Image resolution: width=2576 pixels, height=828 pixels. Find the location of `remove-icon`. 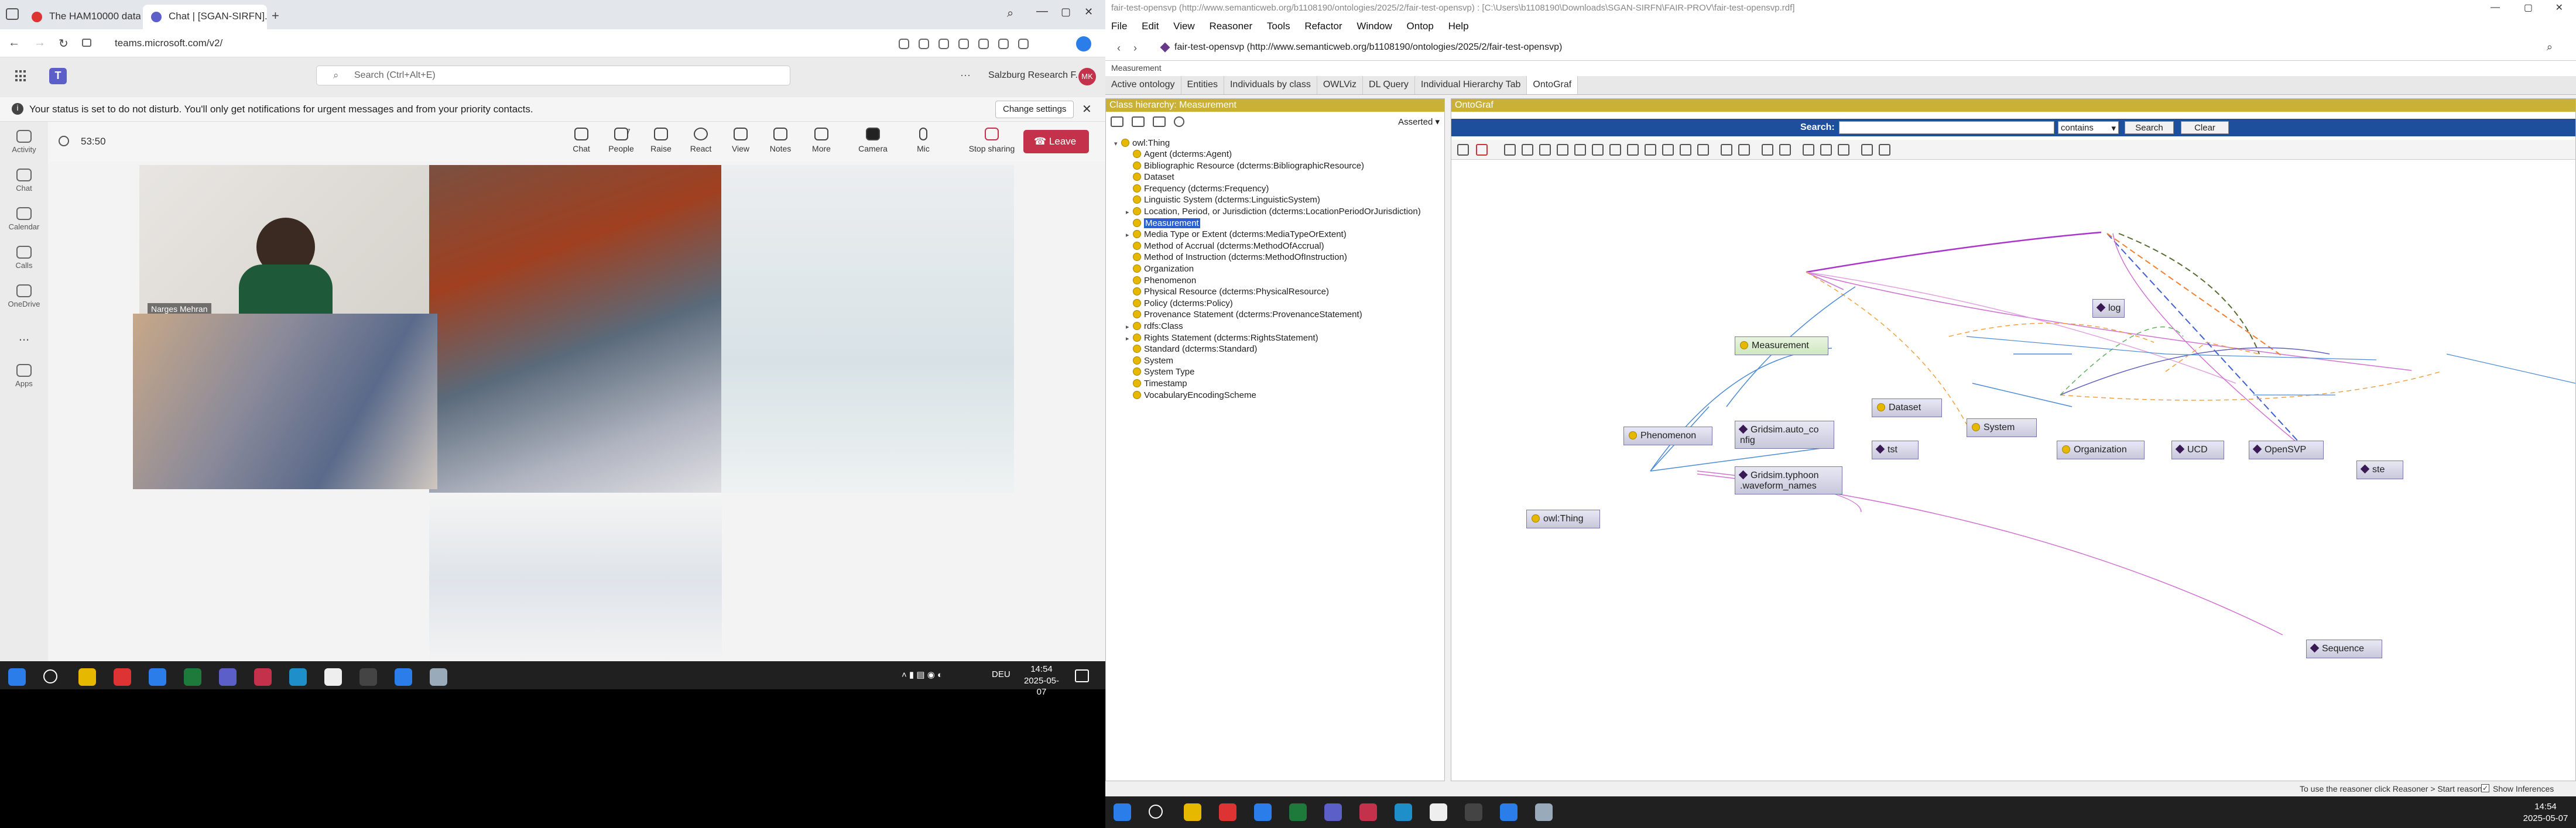

remove-icon is located at coordinates (1482, 150).